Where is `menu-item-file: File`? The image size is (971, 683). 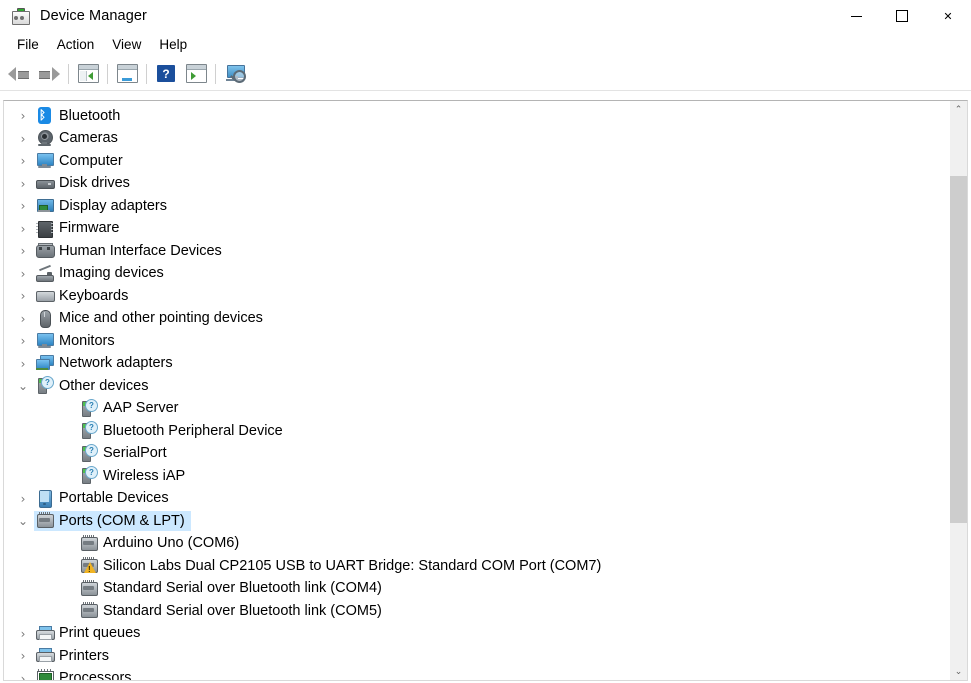
menu-item-file: File is located at coordinates (28, 44).